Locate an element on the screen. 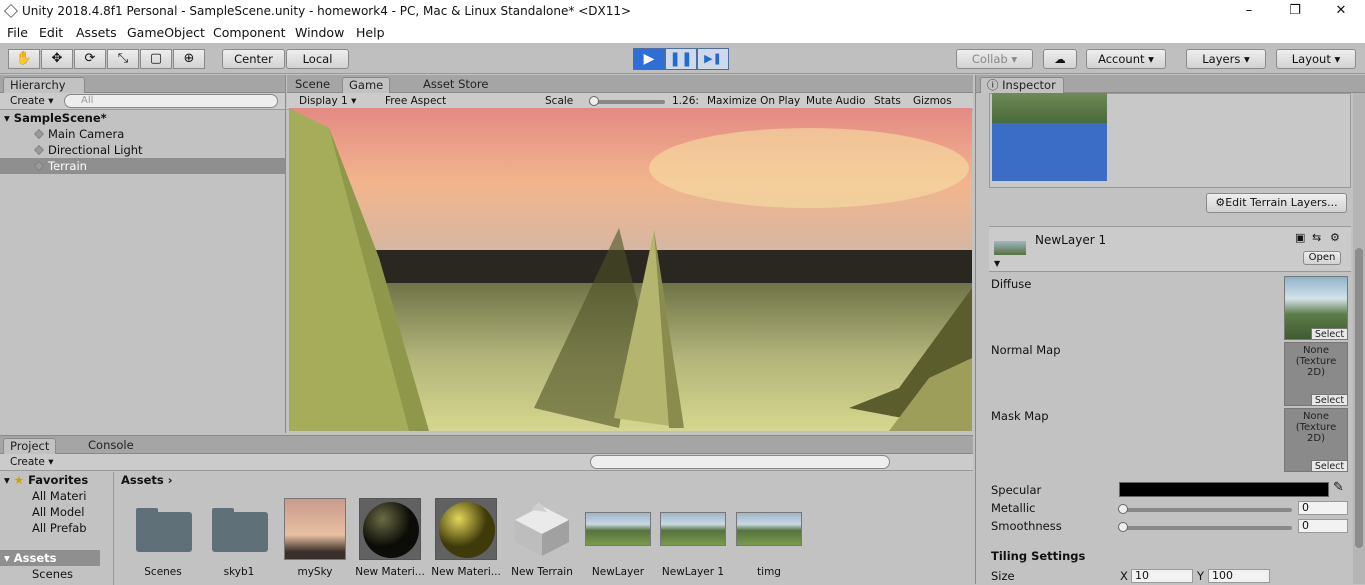  tab-console: Console is located at coordinates (111, 446).